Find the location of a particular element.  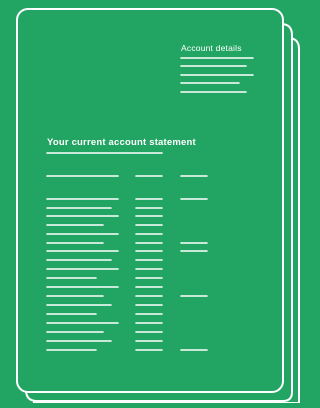

account-details-label: Account details is located at coordinates (211, 48).